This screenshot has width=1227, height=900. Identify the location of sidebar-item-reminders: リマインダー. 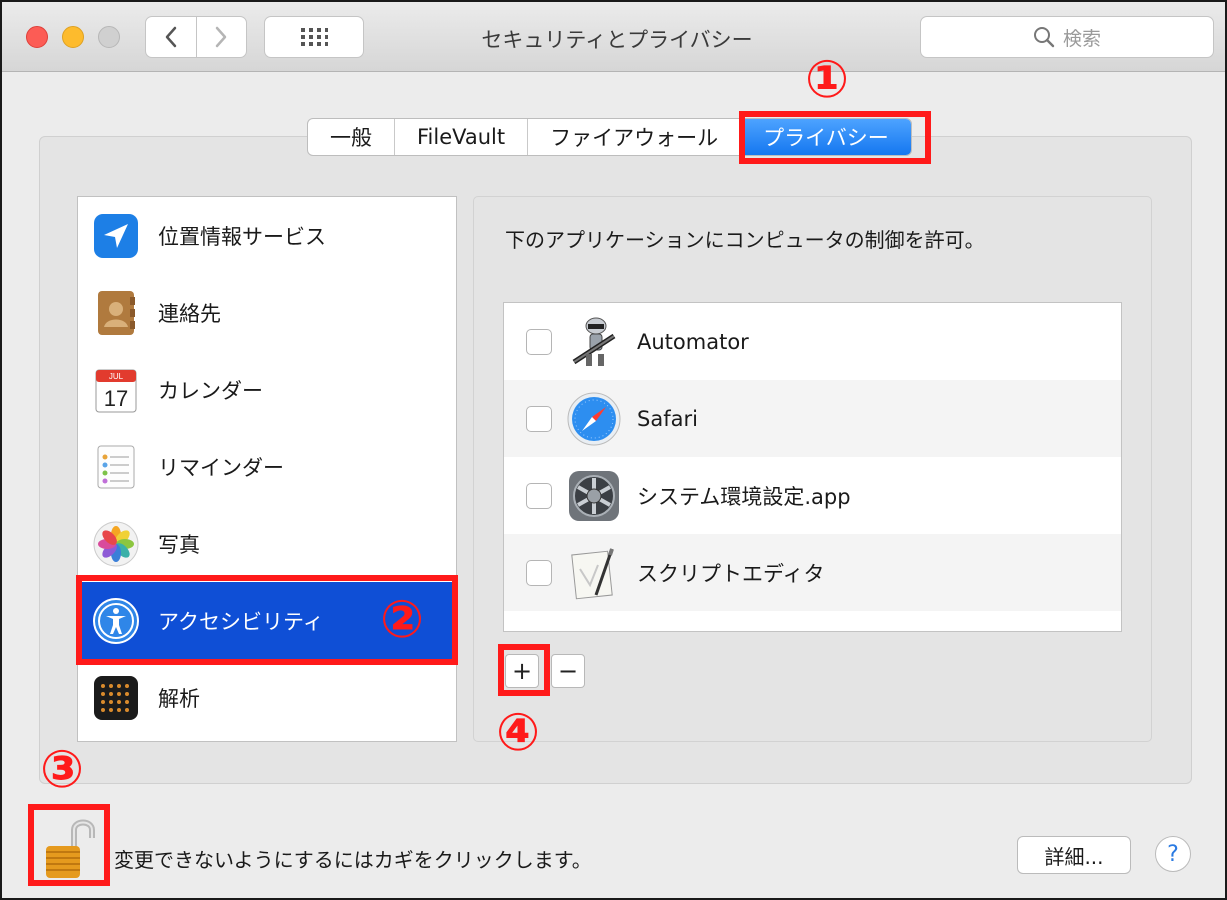
(267, 466).